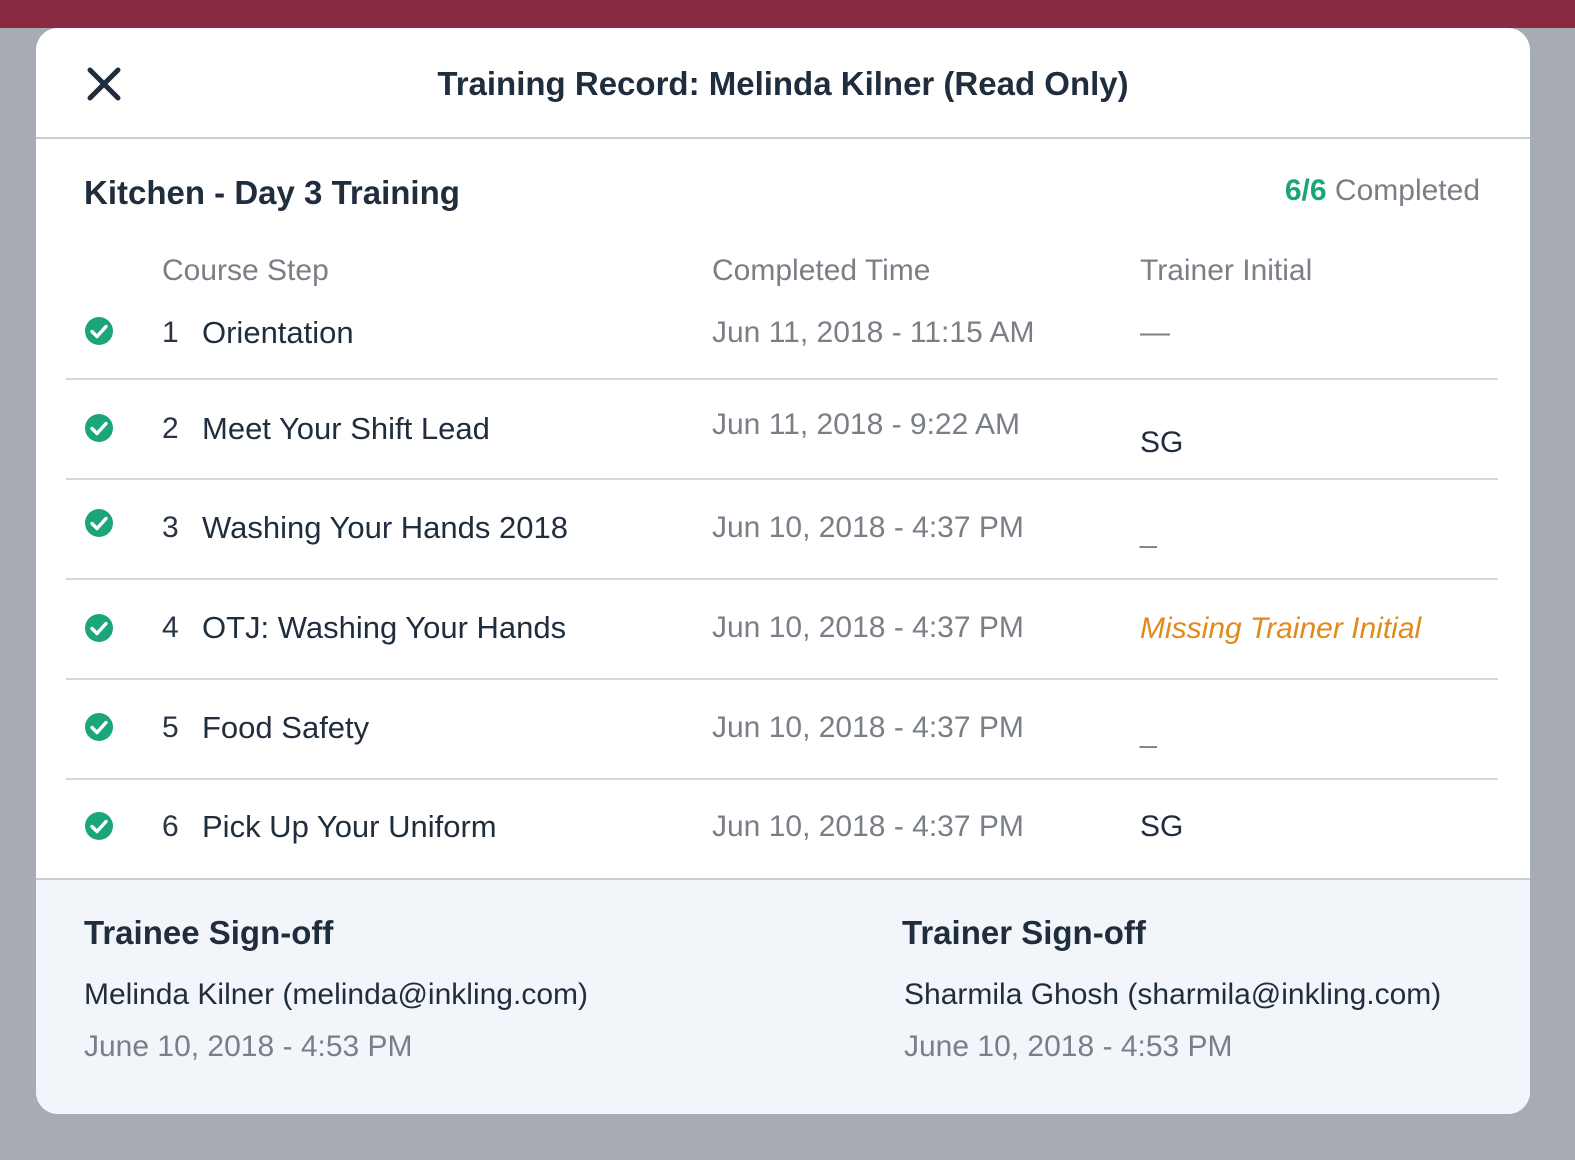  Describe the element at coordinates (1024, 932) in the screenshot. I see `trainer-signoff-title: Trainer Sign-off` at that location.